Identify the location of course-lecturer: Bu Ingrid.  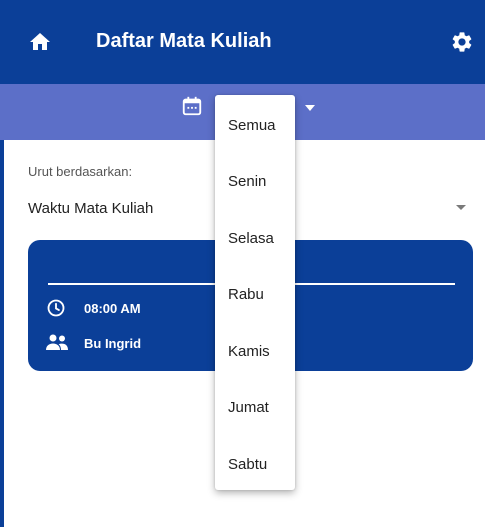
(113, 343).